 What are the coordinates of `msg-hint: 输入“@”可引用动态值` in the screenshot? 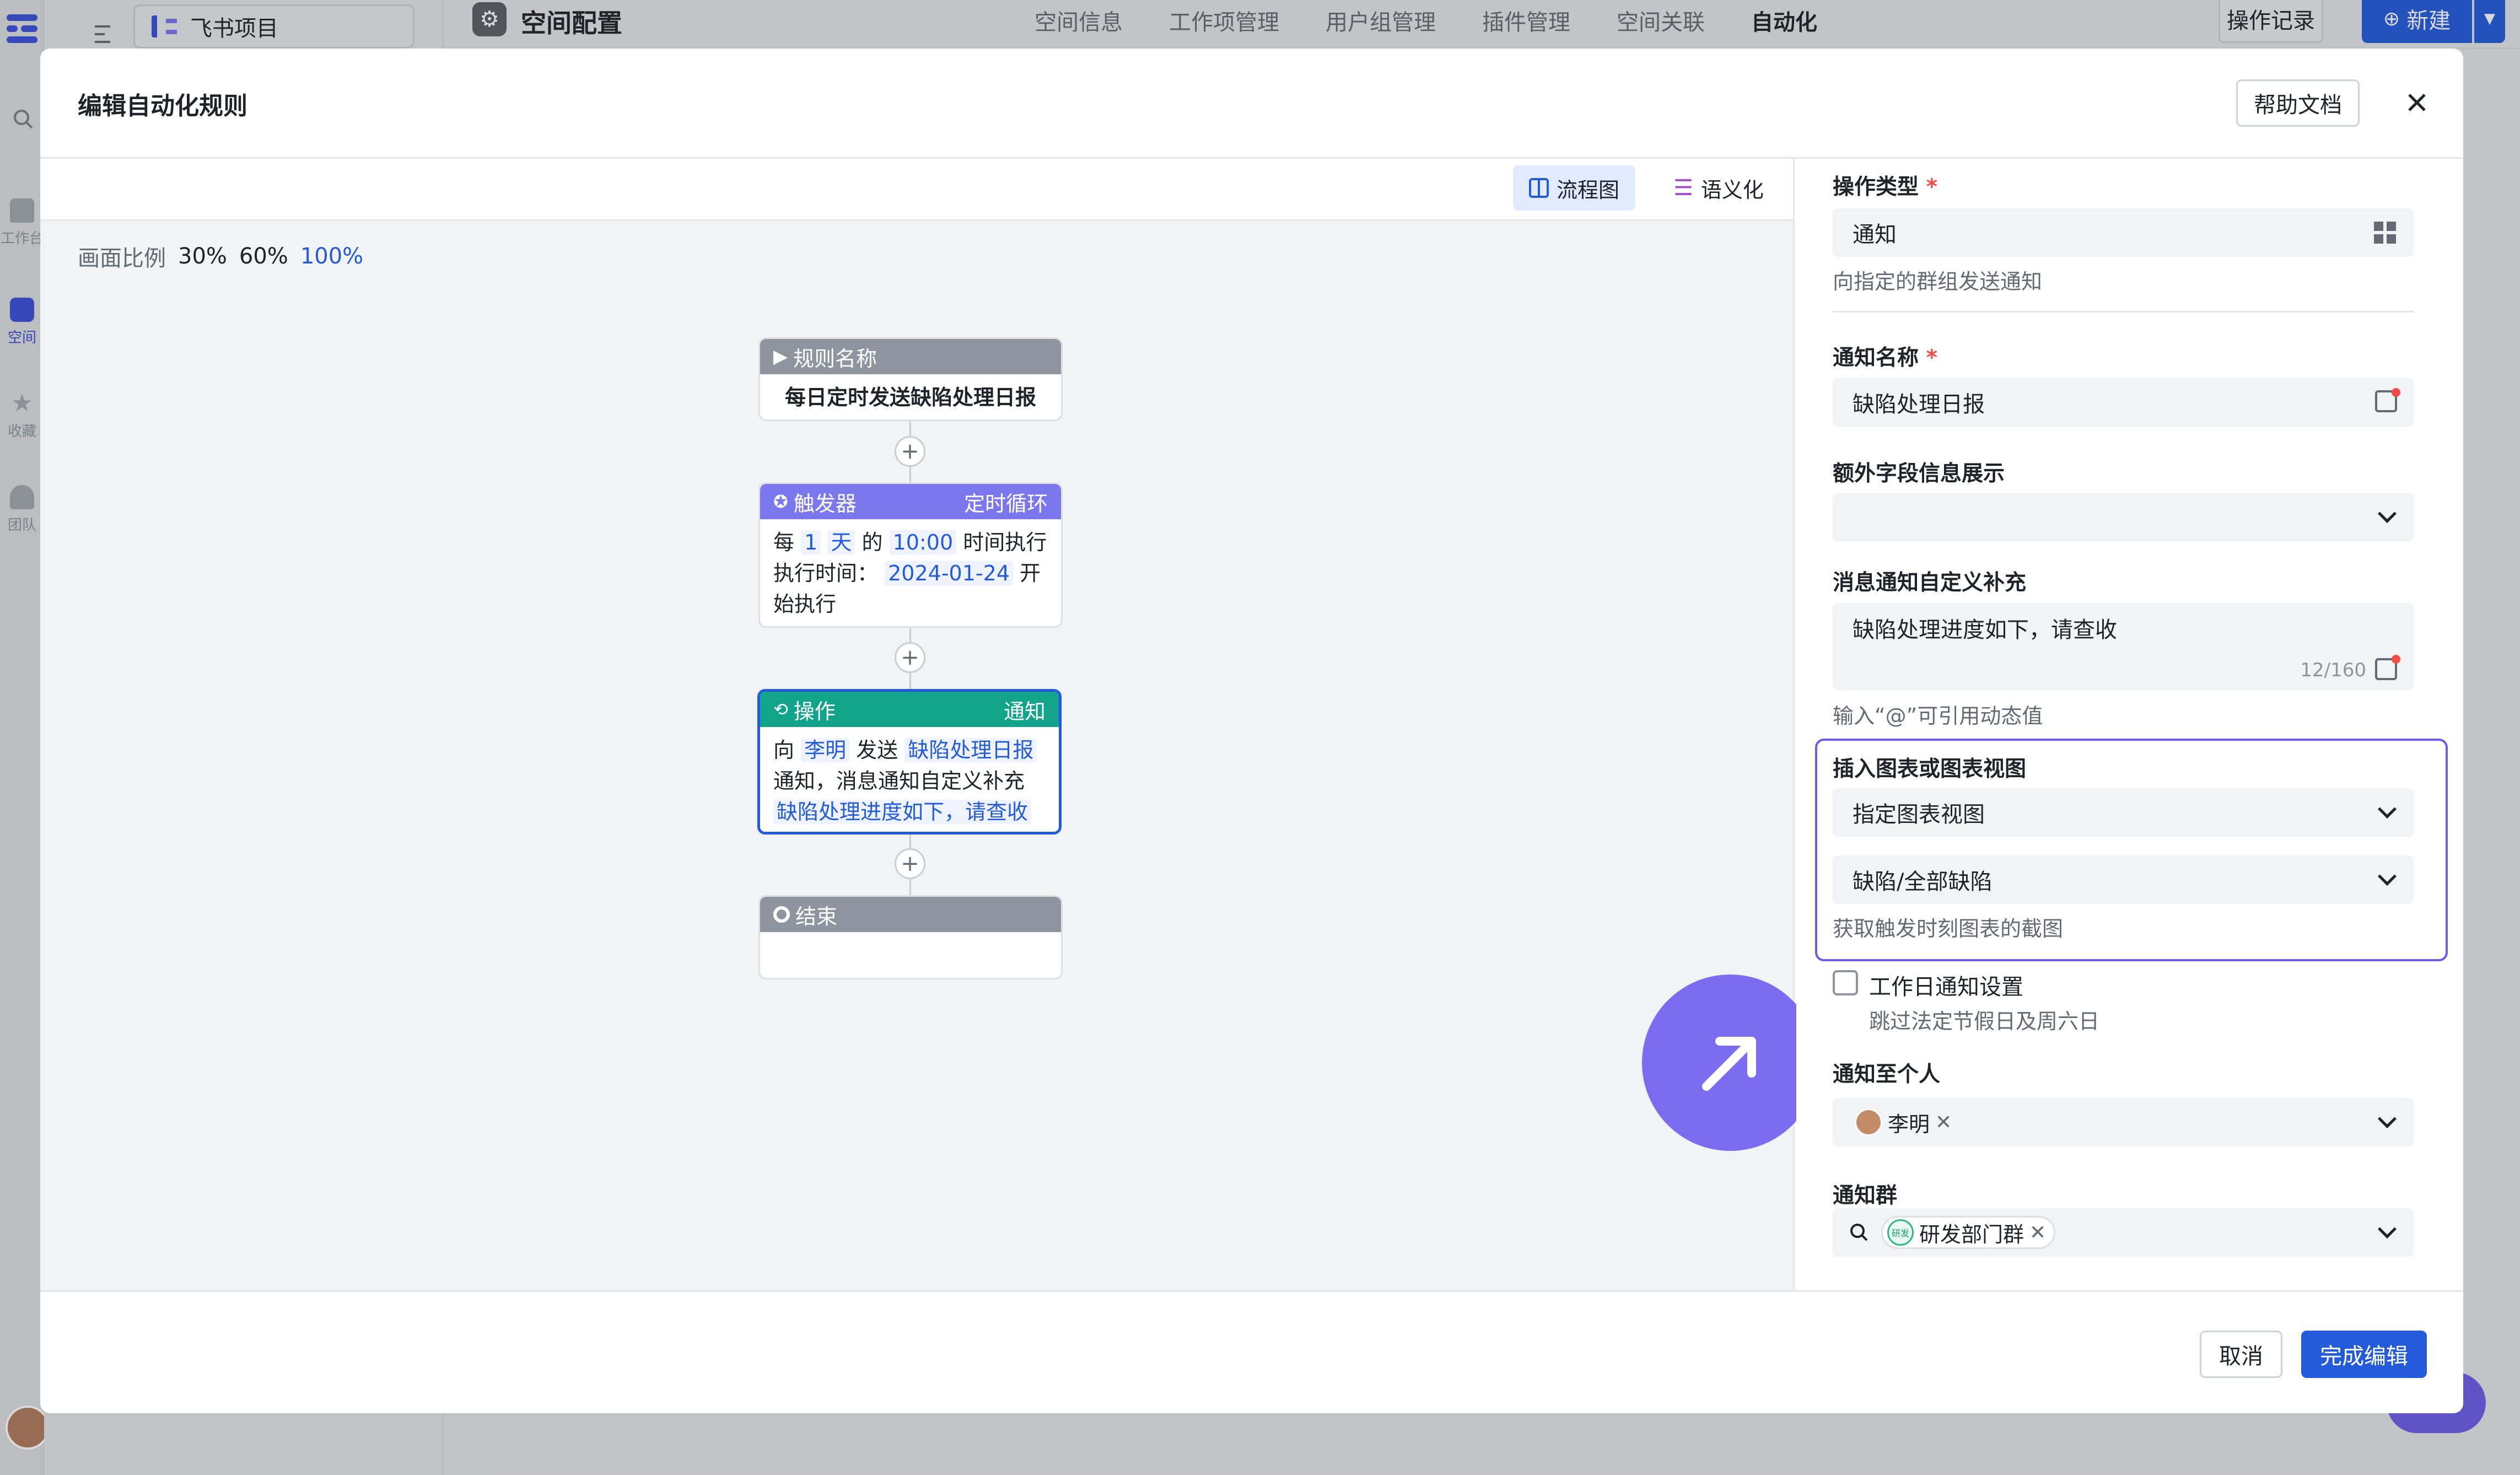 It's located at (1938, 716).